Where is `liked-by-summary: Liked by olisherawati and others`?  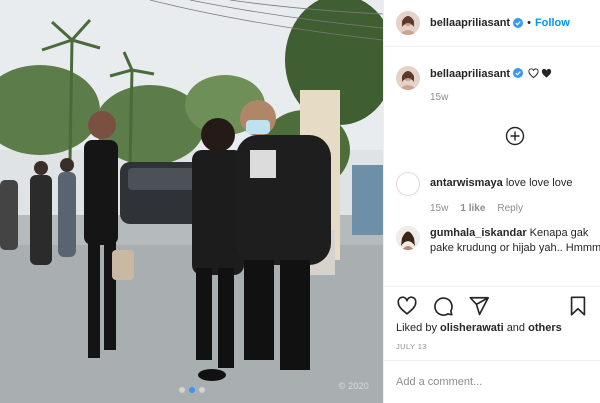 liked-by-summary: Liked by olisherawati and others is located at coordinates (479, 328).